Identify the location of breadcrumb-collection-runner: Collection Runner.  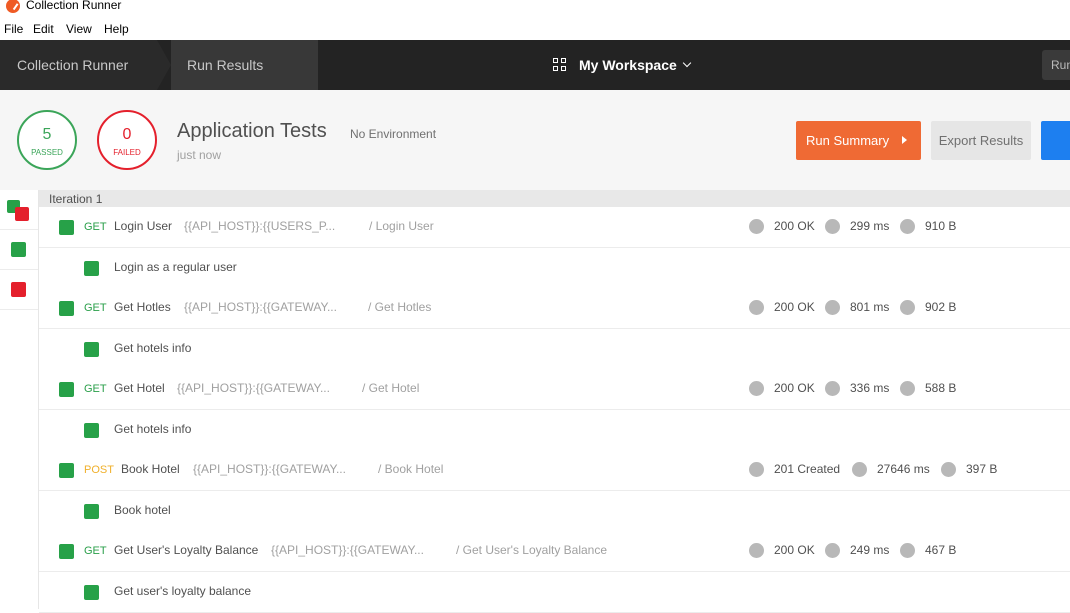
(78, 65).